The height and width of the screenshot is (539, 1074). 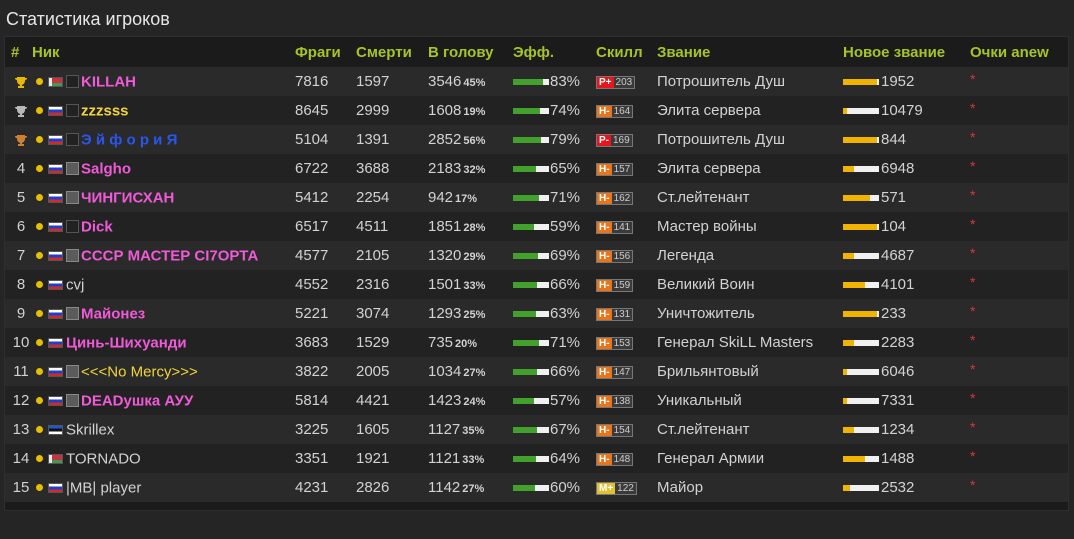 What do you see at coordinates (137, 400) in the screenshot?
I see `player-nick-link: DEADушка АУУ` at bounding box center [137, 400].